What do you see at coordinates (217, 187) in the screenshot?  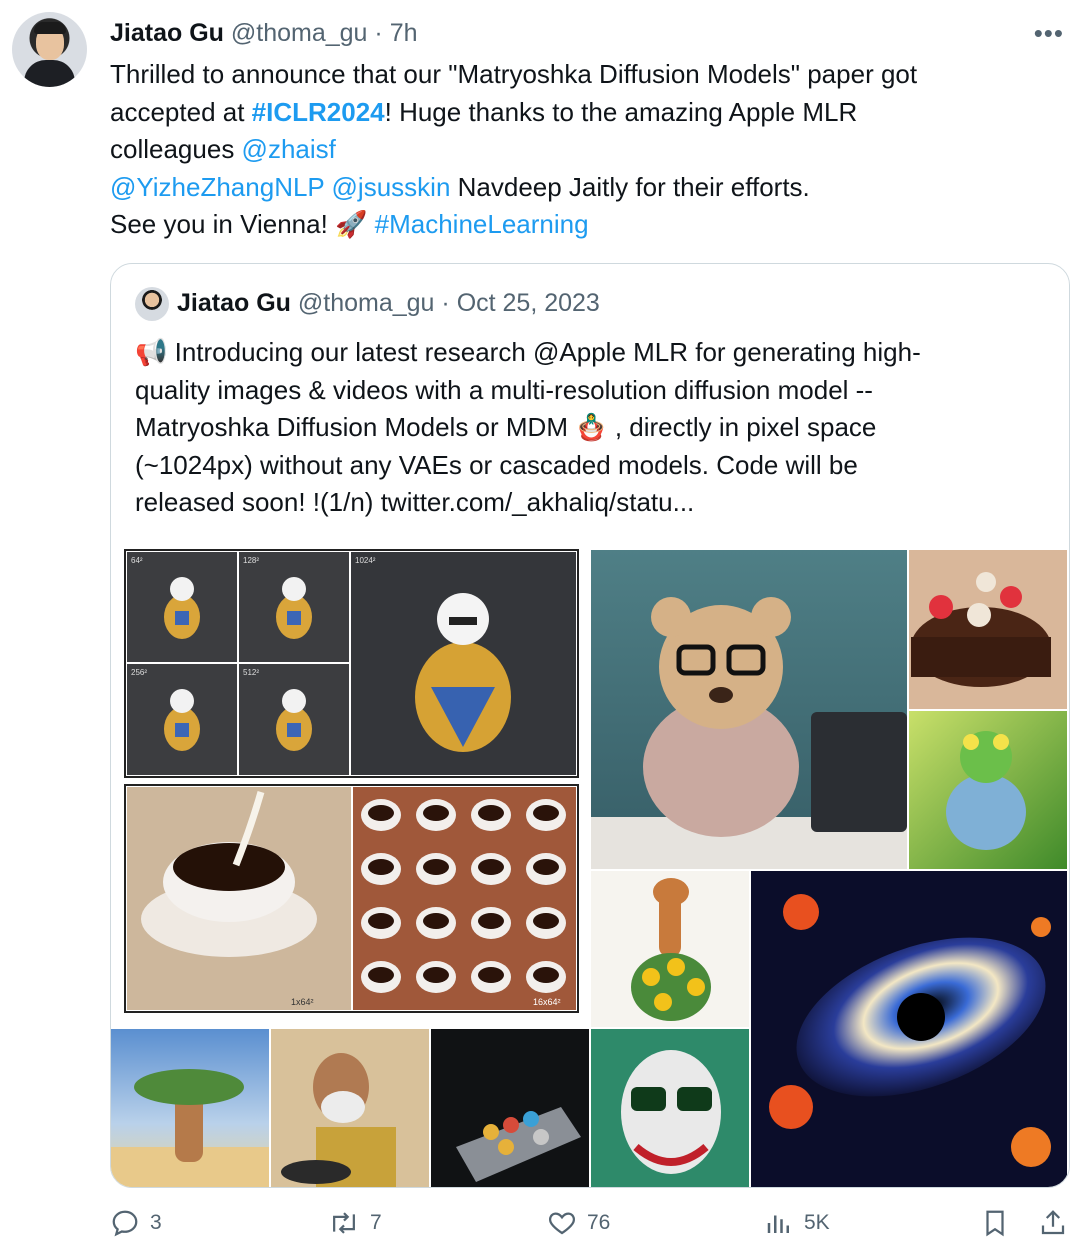 I see `mention-yizhezhangnlp: @YizheZhangNLP` at bounding box center [217, 187].